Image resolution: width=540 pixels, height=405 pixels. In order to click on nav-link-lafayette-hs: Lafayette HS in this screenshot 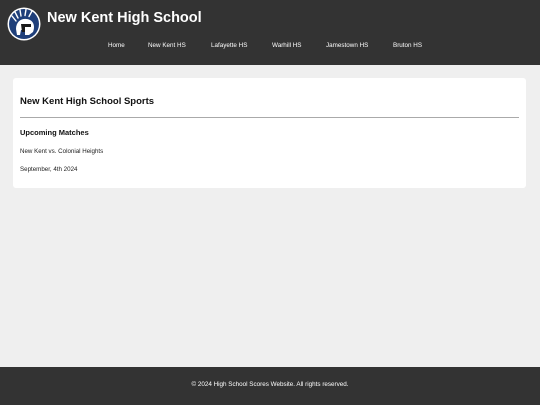, I will do `click(229, 46)`.